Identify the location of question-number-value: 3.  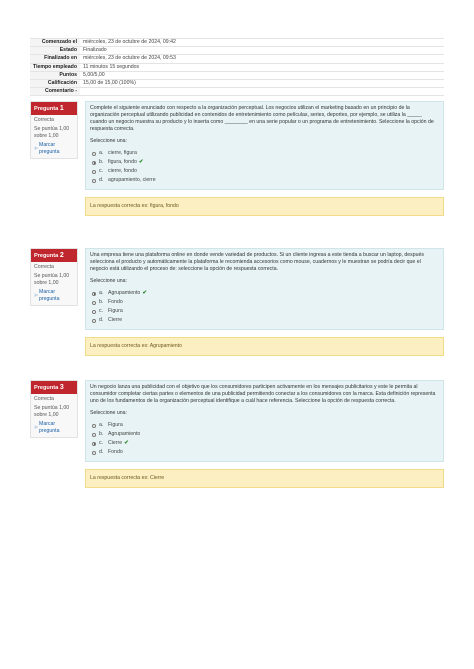
(61, 387).